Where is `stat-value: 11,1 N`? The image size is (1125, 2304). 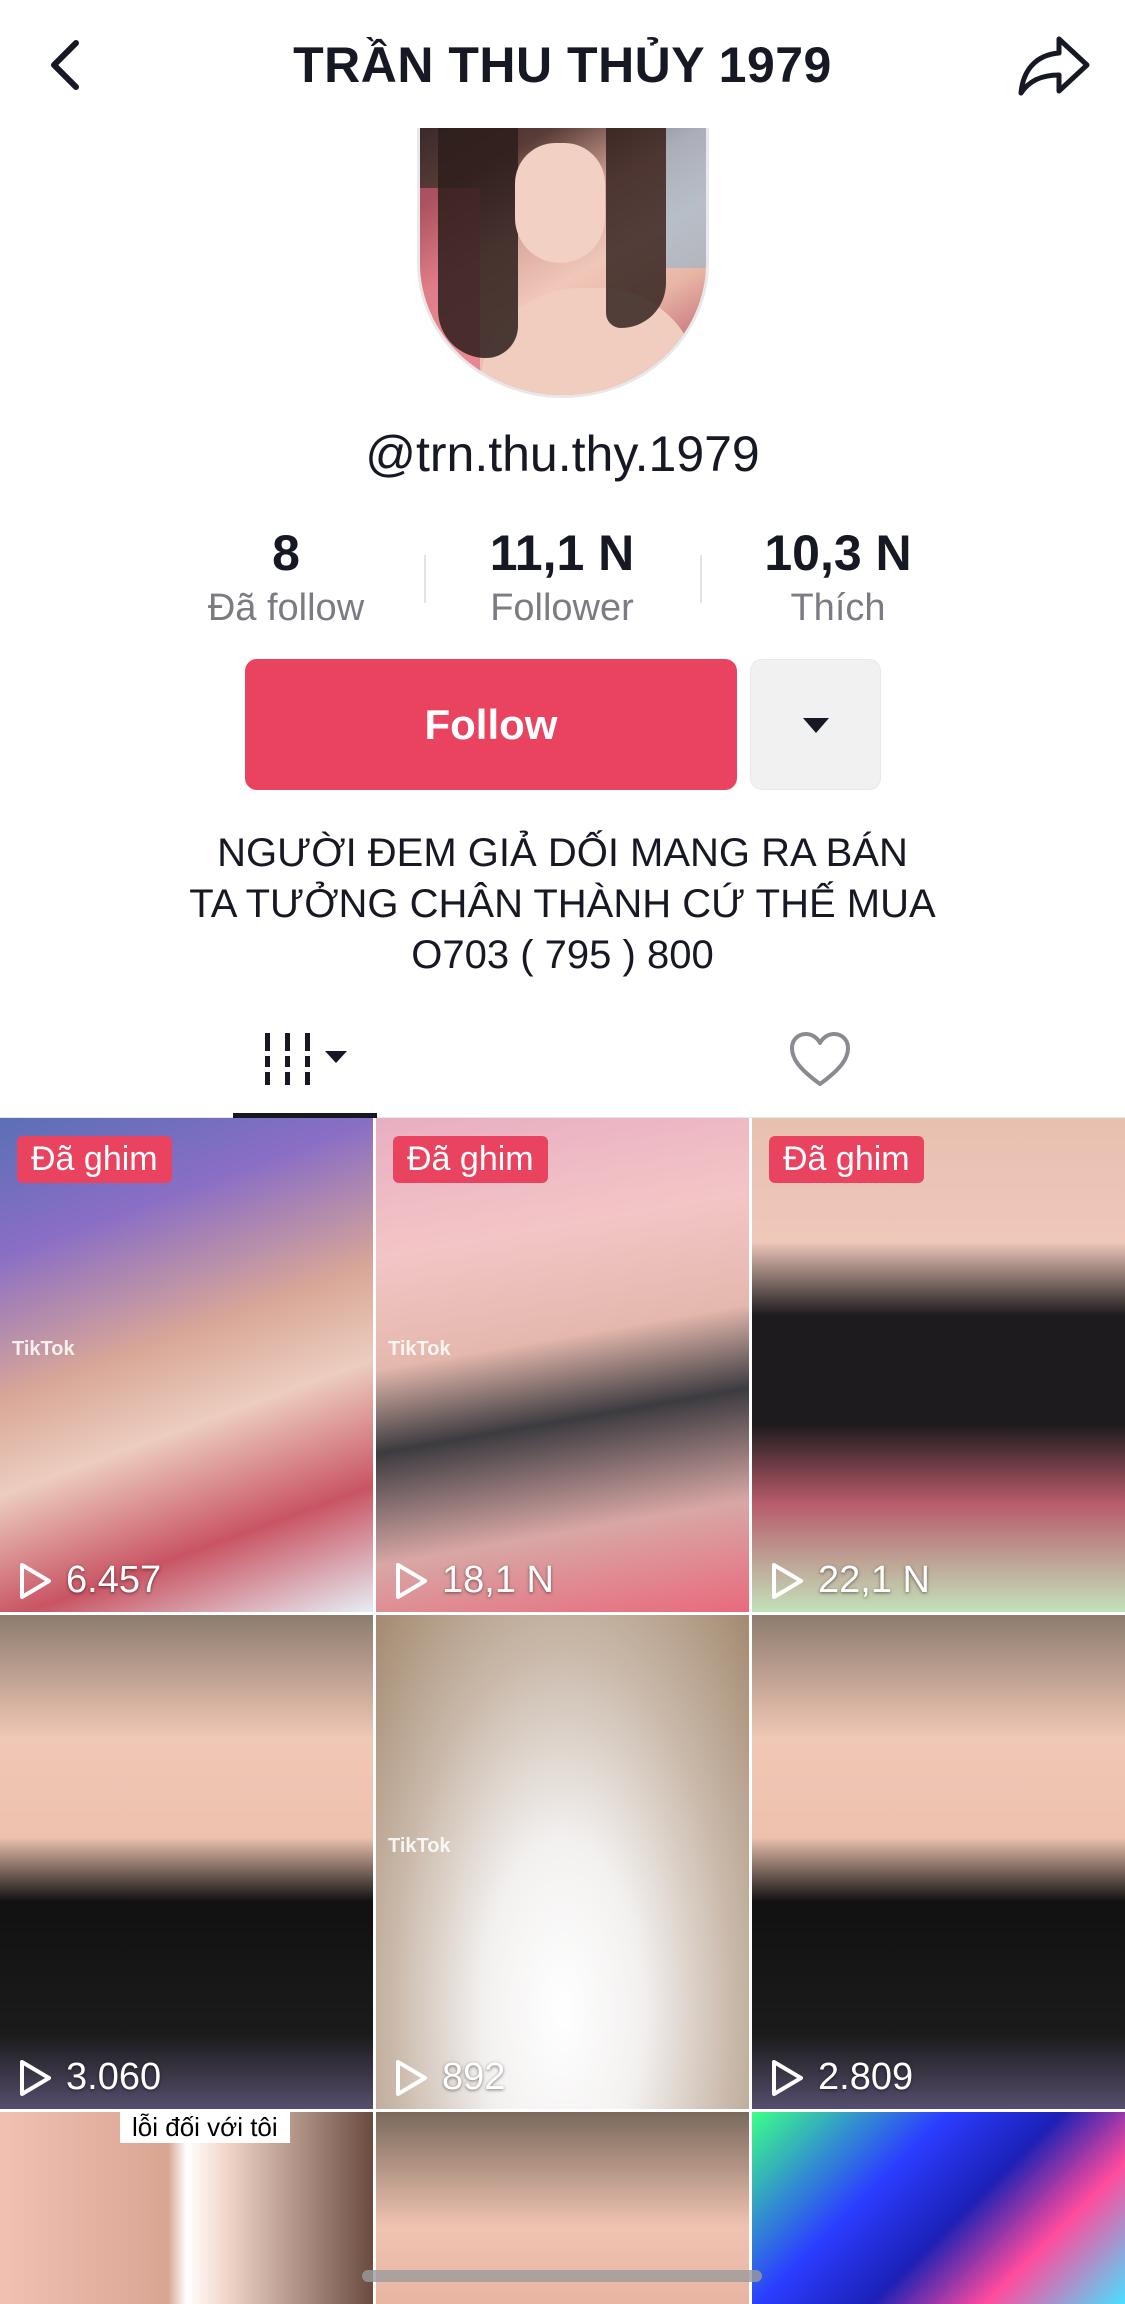
stat-value: 11,1 N is located at coordinates (562, 553).